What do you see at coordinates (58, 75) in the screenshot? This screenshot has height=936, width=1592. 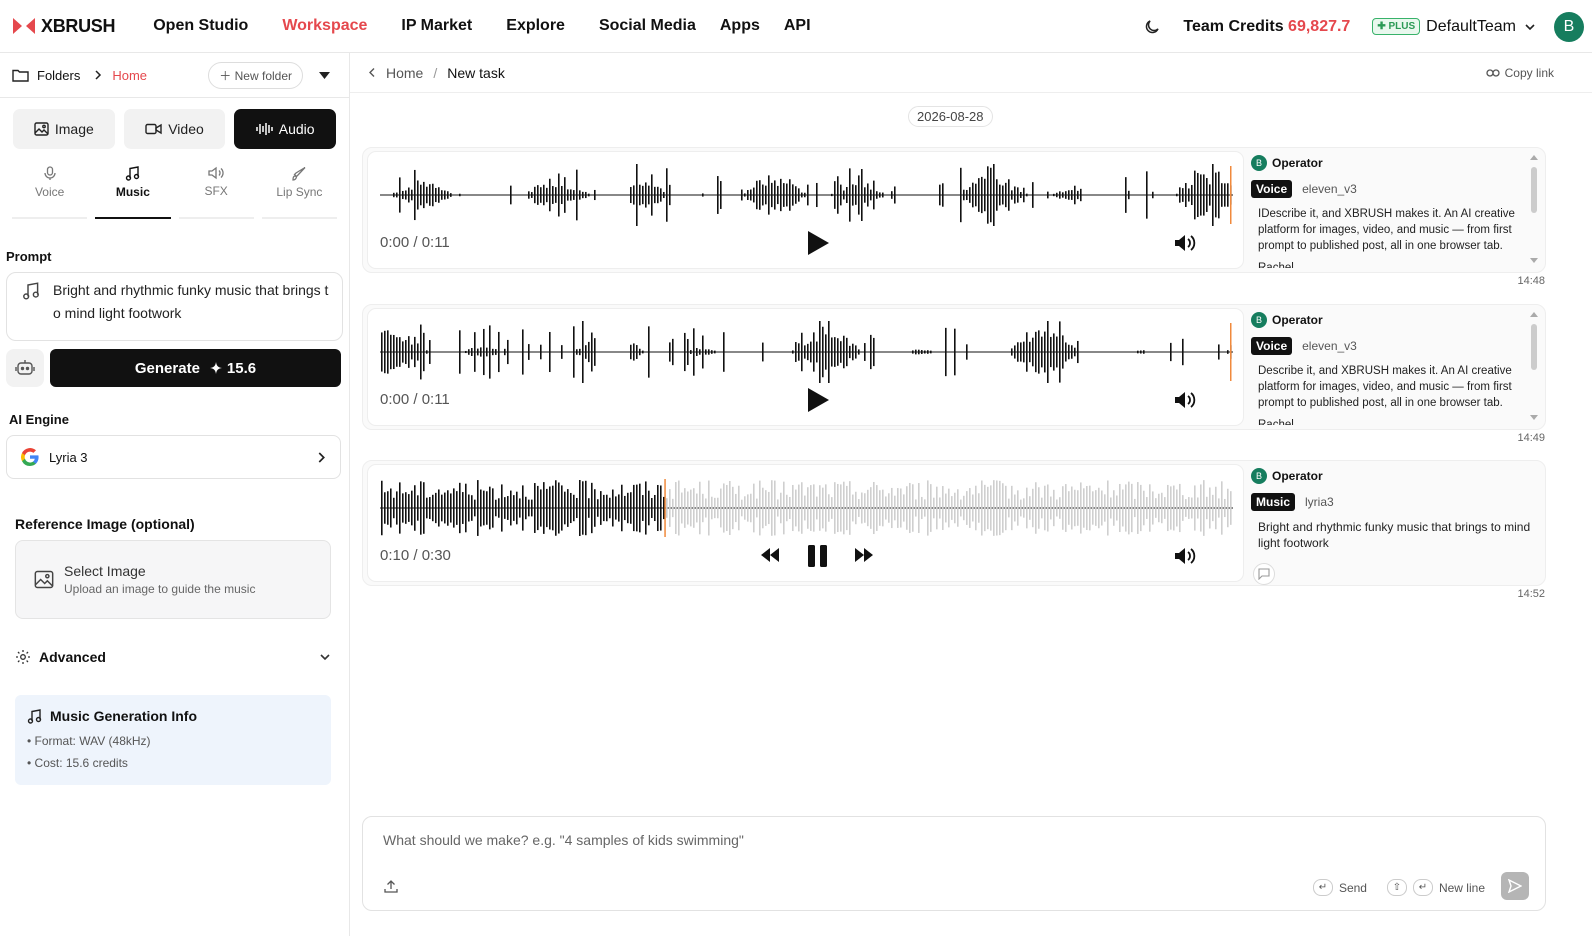 I see `folders-link: Folders` at bounding box center [58, 75].